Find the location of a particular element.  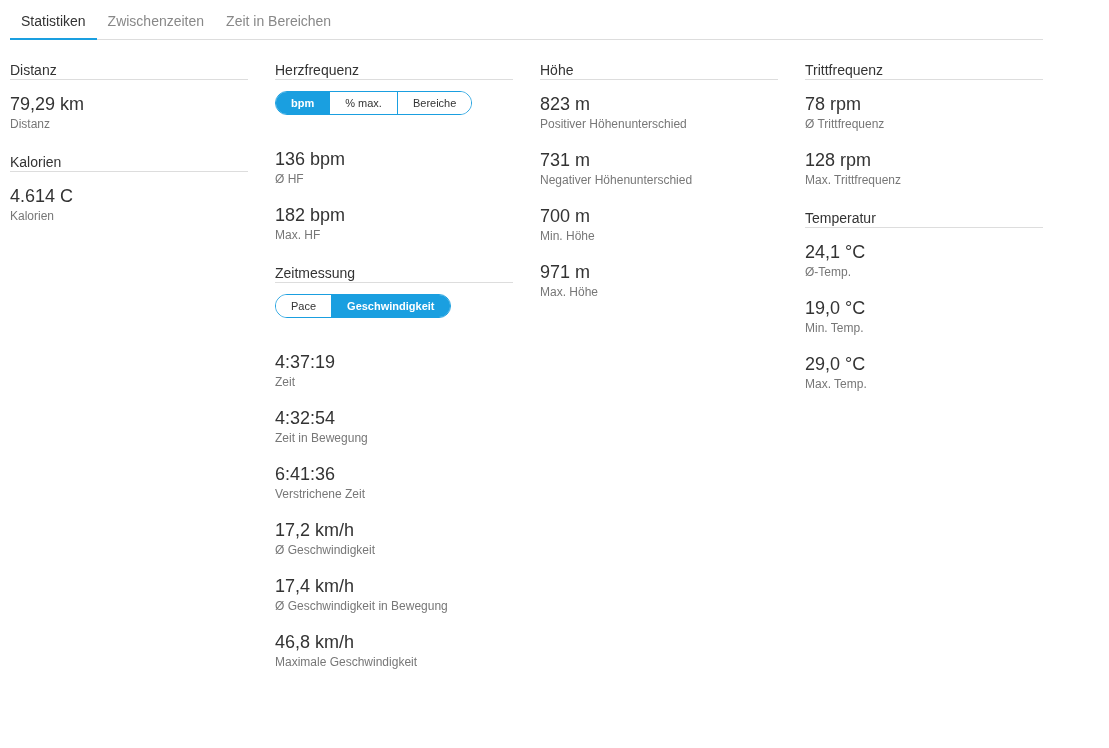

stat-label: Max. Trittfrequenz is located at coordinates (854, 180).